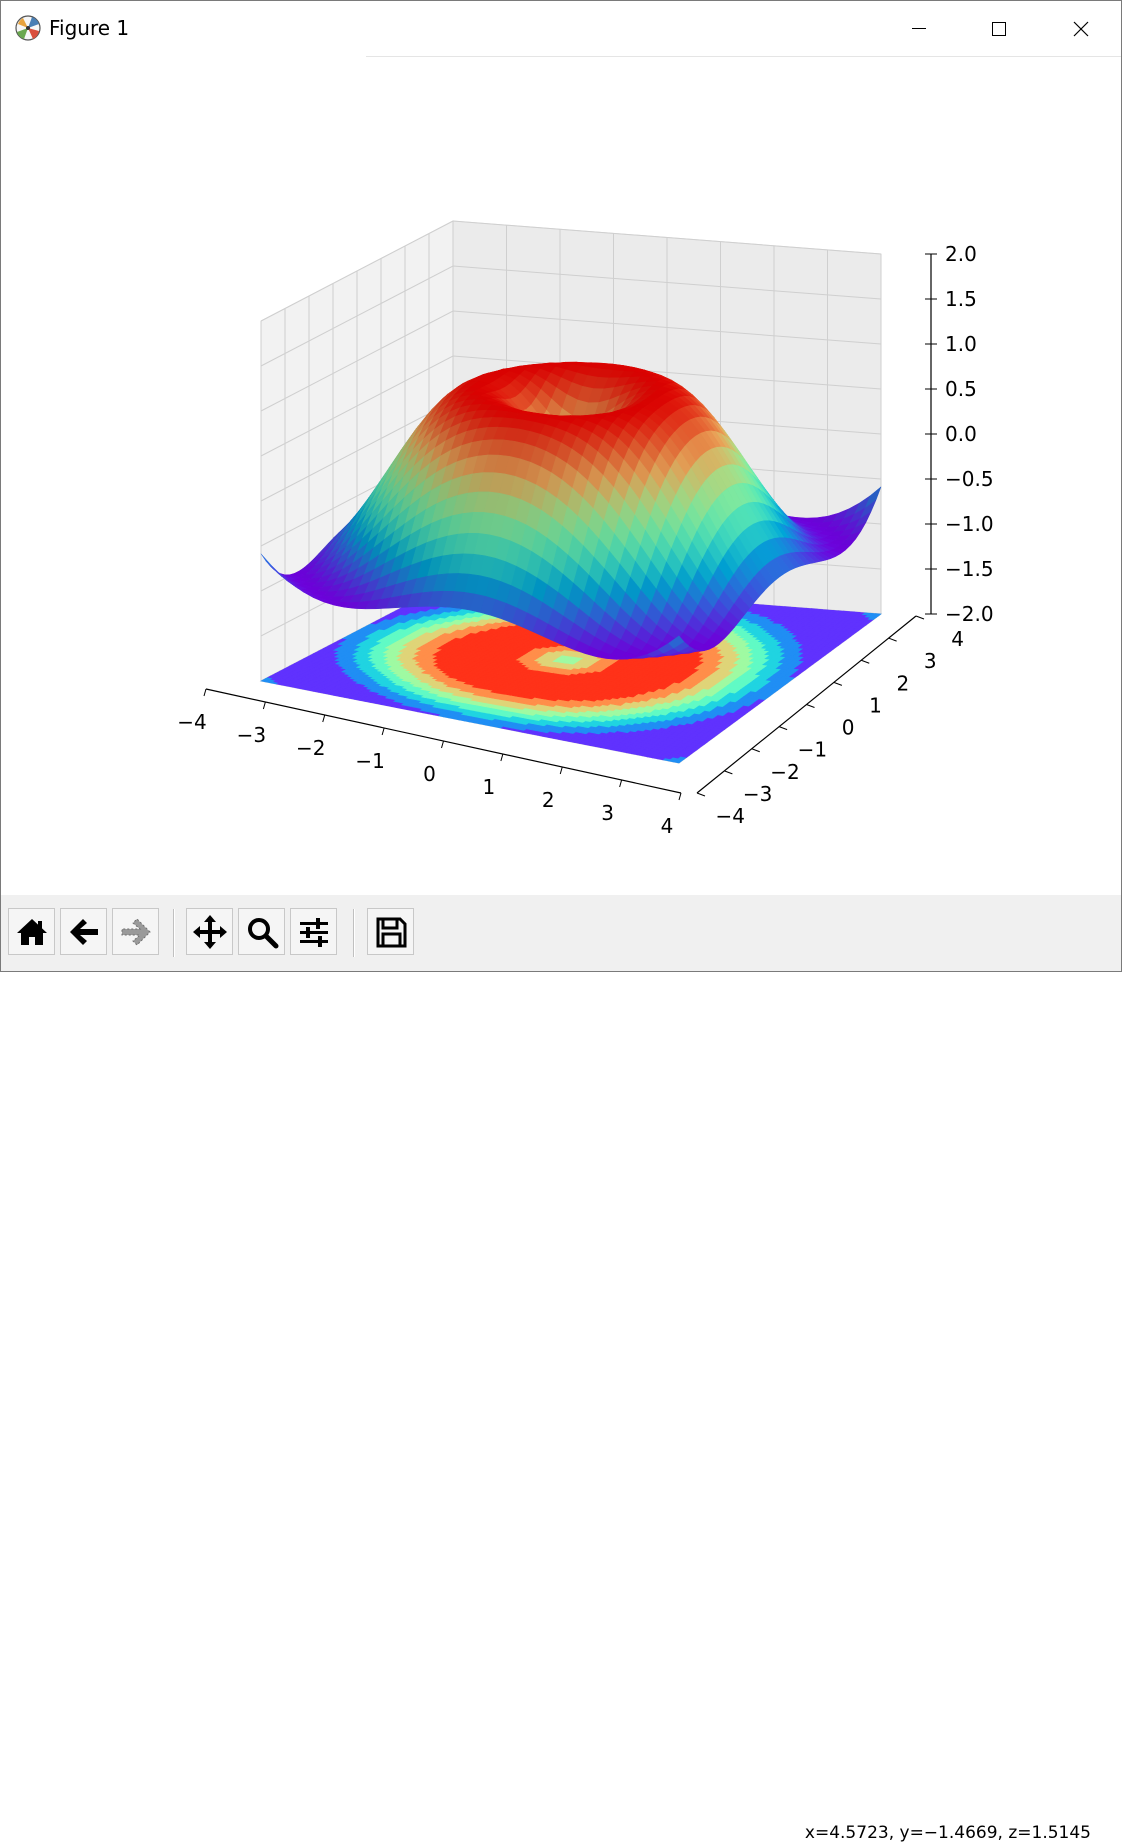  I want to click on minimize-button, so click(919, 28).